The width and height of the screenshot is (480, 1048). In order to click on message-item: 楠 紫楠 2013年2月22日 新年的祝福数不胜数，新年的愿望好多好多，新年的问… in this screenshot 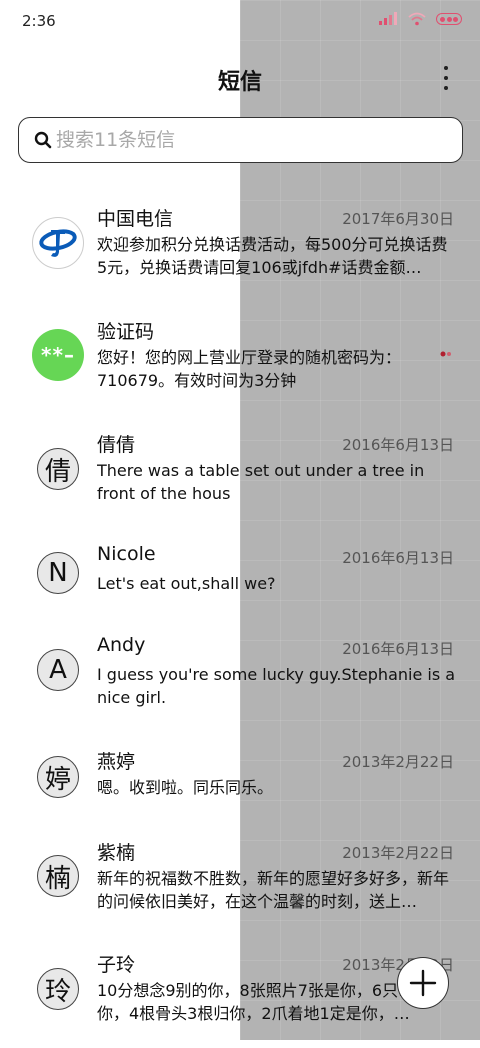, I will do `click(240, 886)`.